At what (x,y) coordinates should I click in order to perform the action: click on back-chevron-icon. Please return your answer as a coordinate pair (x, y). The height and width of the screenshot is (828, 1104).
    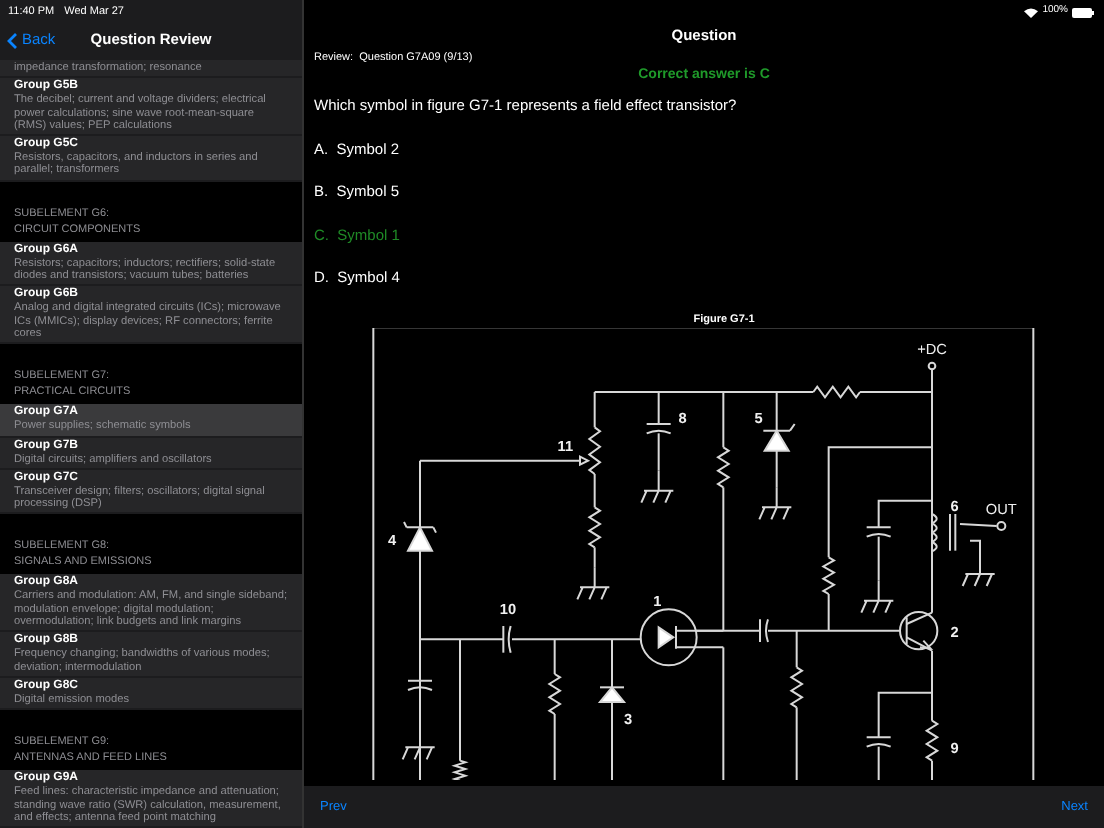
    Looking at the image, I should click on (12, 40).